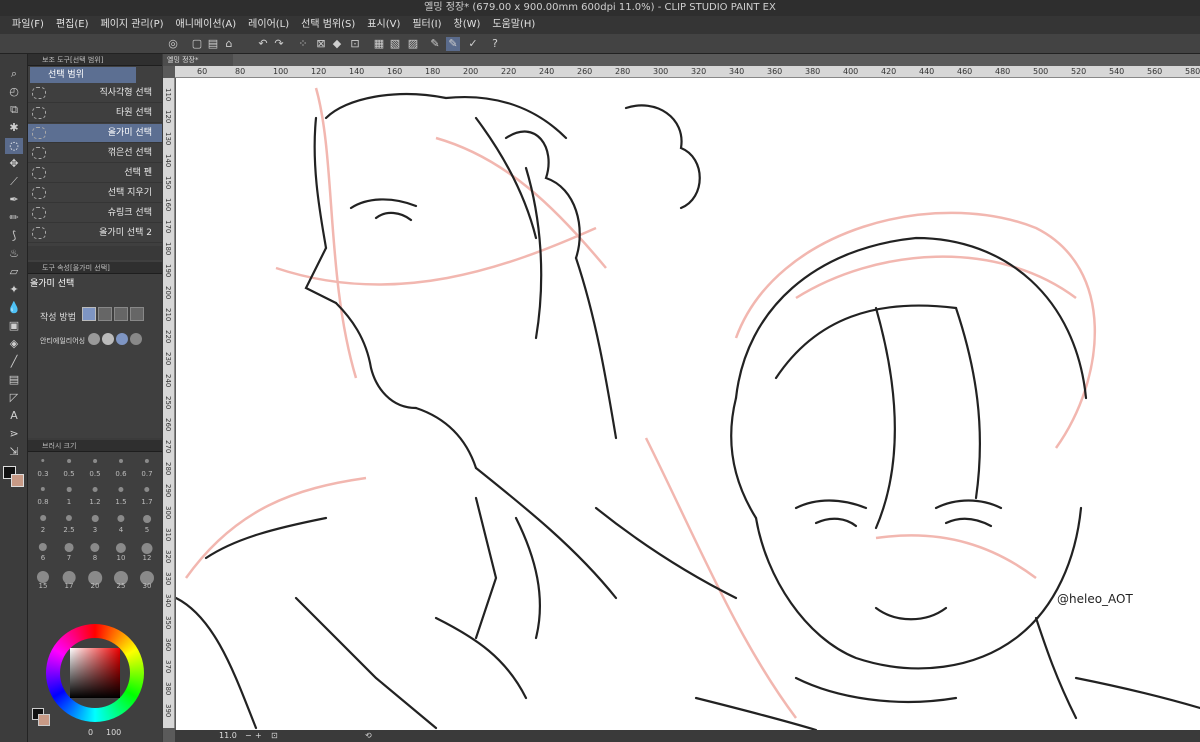  Describe the element at coordinates (69, 495) in the screenshot. I see `brush-size-cell: 1` at that location.